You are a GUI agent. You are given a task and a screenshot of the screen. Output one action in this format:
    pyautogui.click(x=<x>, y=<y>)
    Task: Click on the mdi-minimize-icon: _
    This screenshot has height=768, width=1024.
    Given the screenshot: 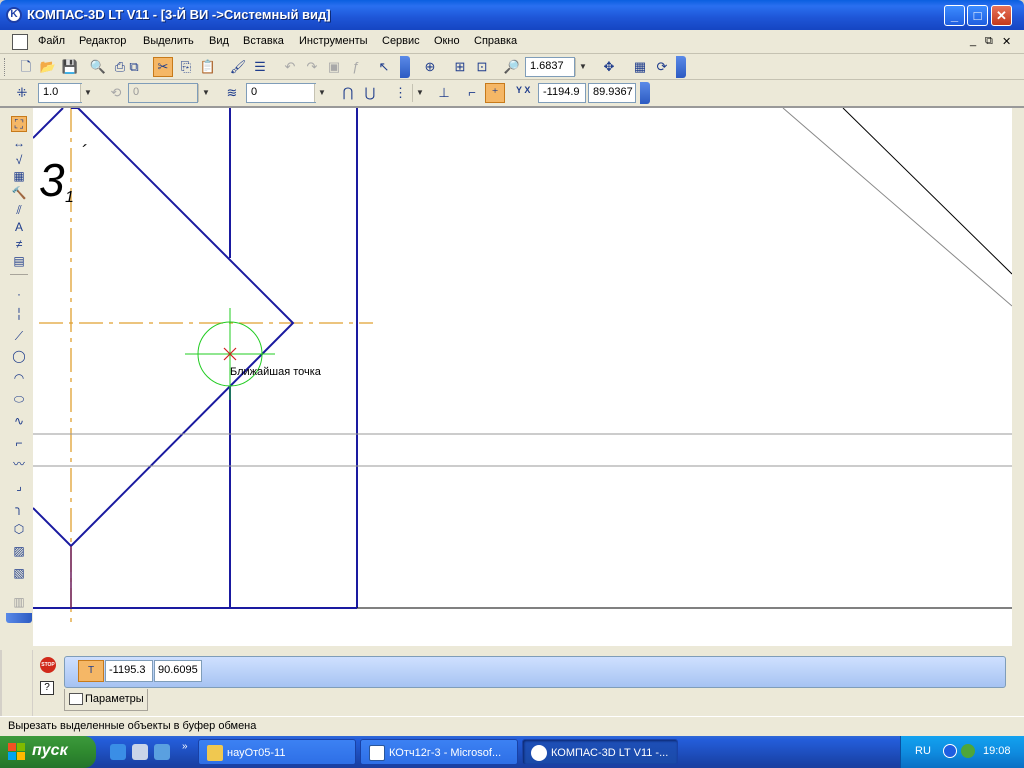 What is the action you would take?
    pyautogui.click(x=973, y=41)
    